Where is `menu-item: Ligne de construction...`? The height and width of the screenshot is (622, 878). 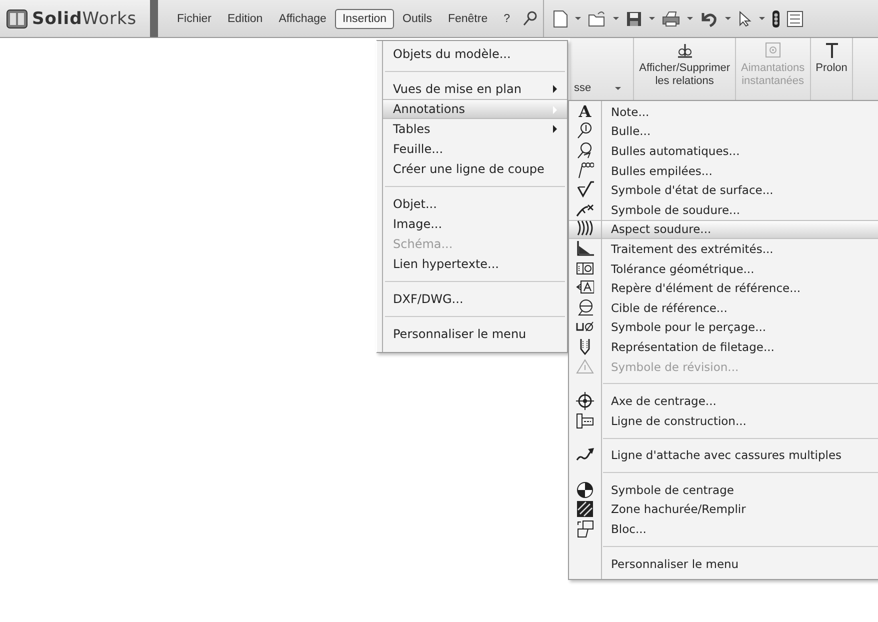 menu-item: Ligne de construction... is located at coordinates (673, 421).